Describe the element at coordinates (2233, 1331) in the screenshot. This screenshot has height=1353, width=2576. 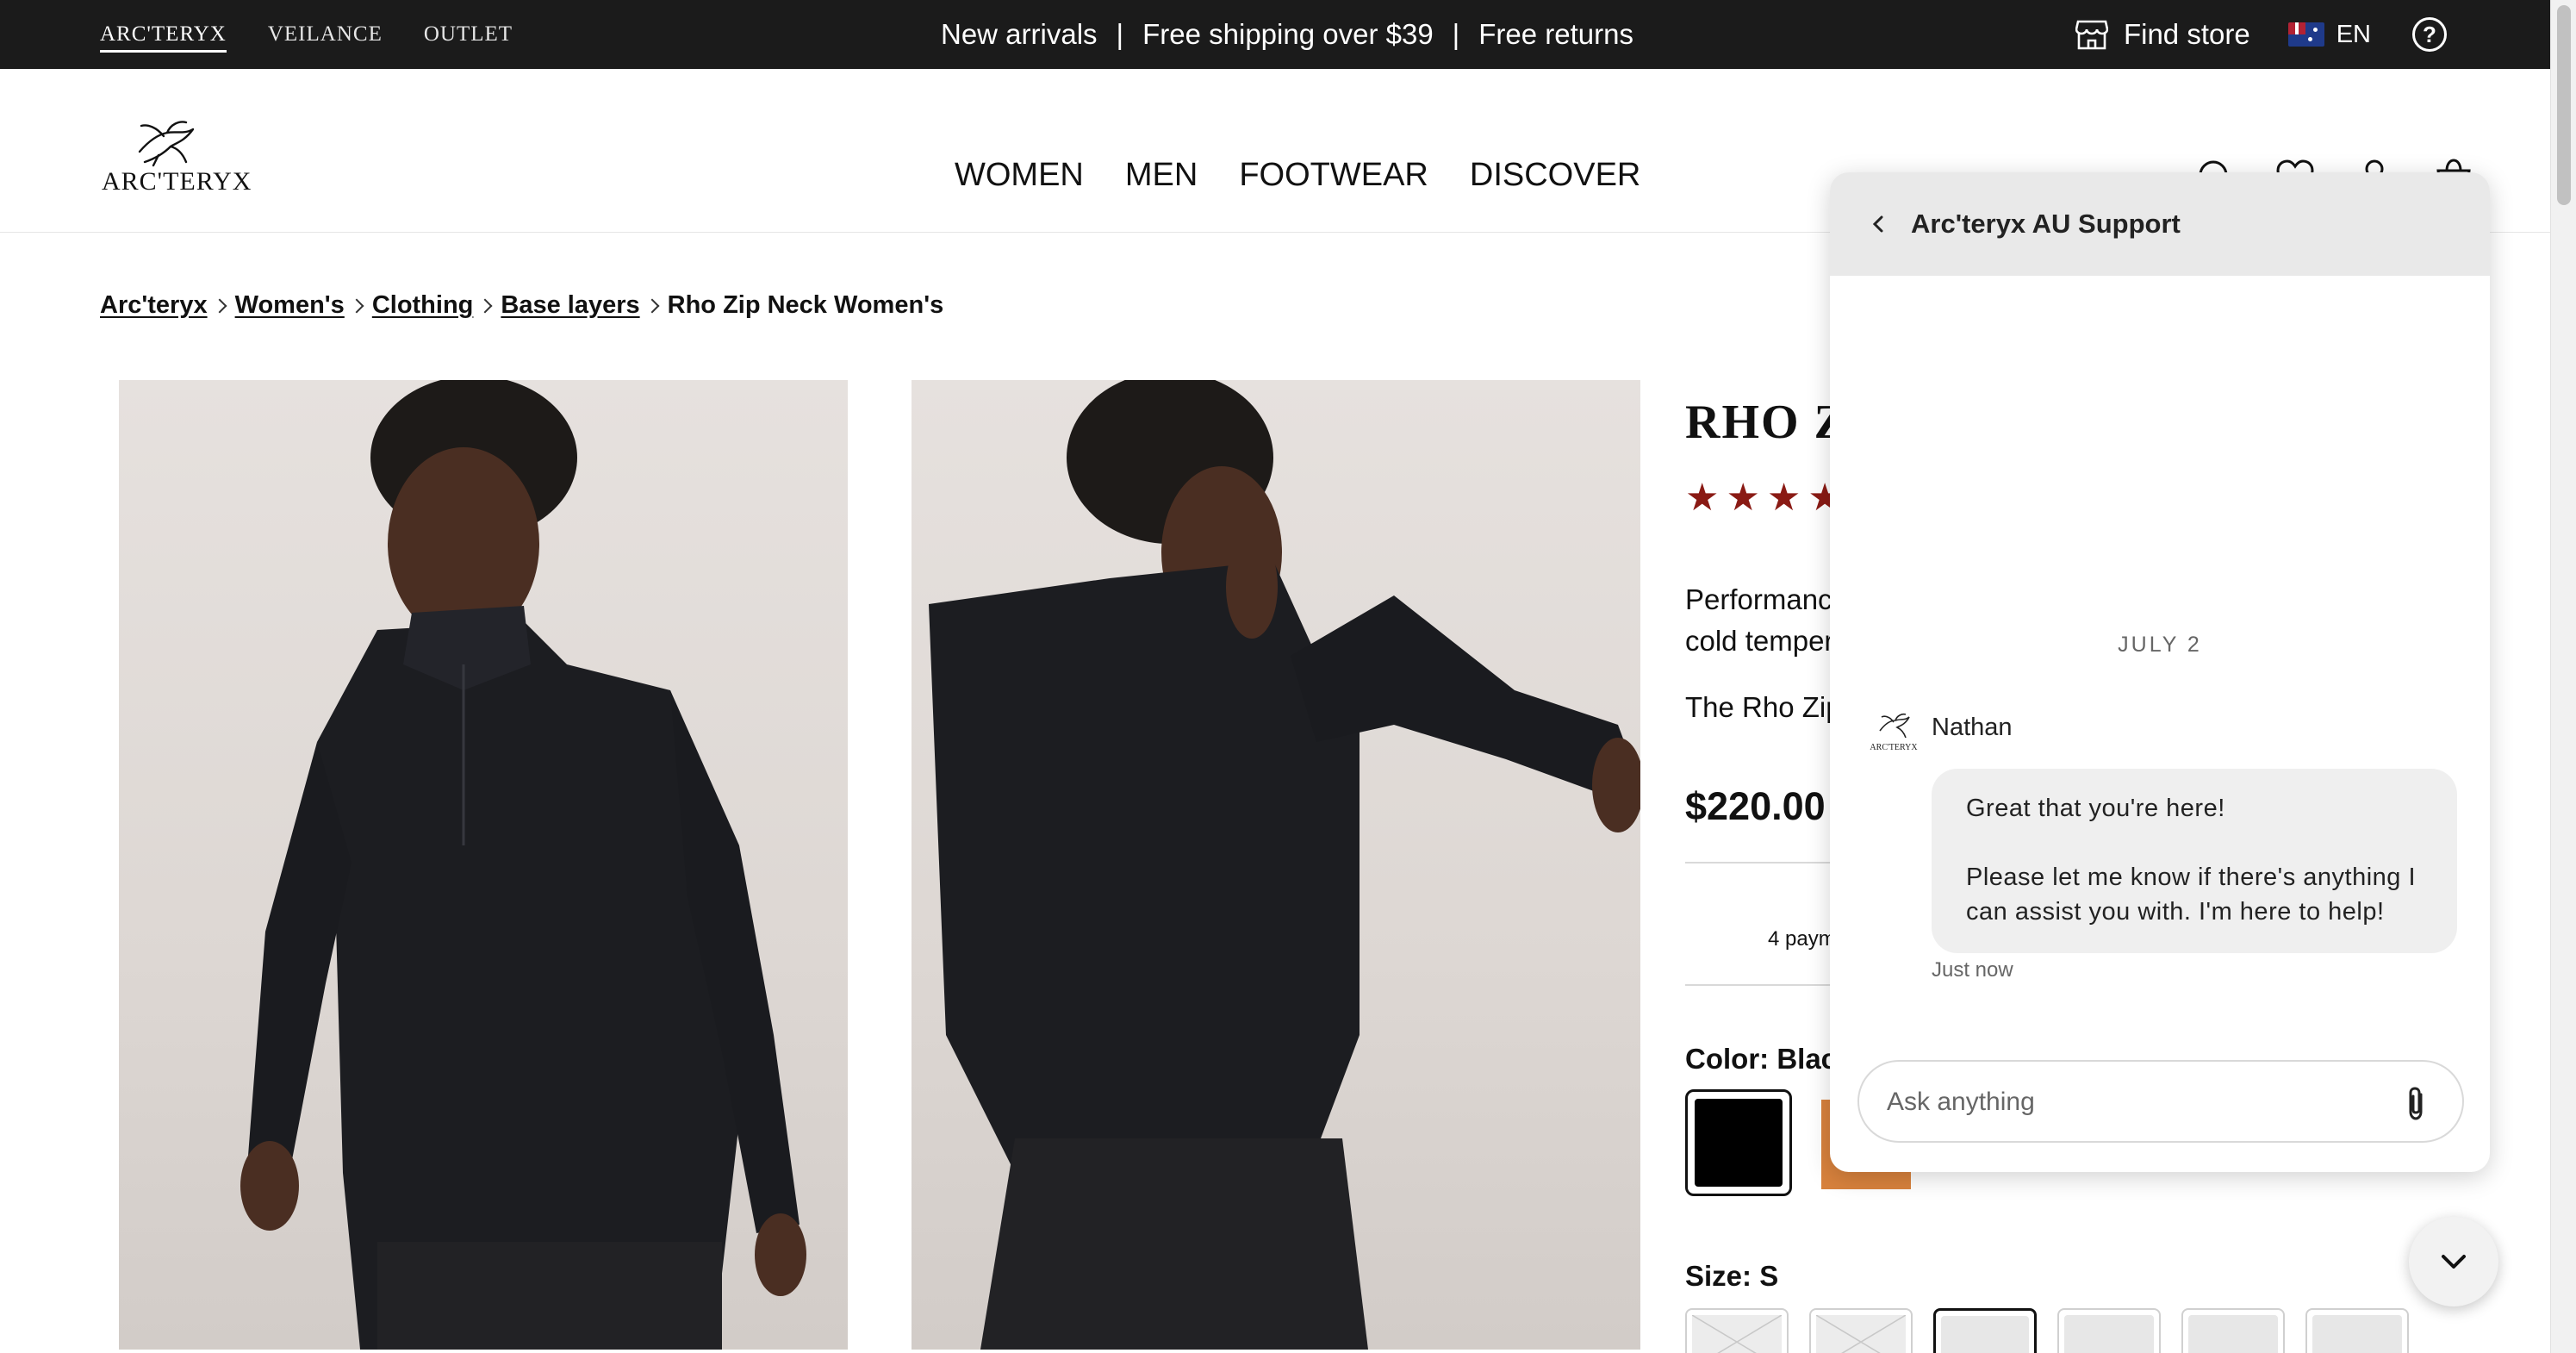
I see `size-option-l` at that location.